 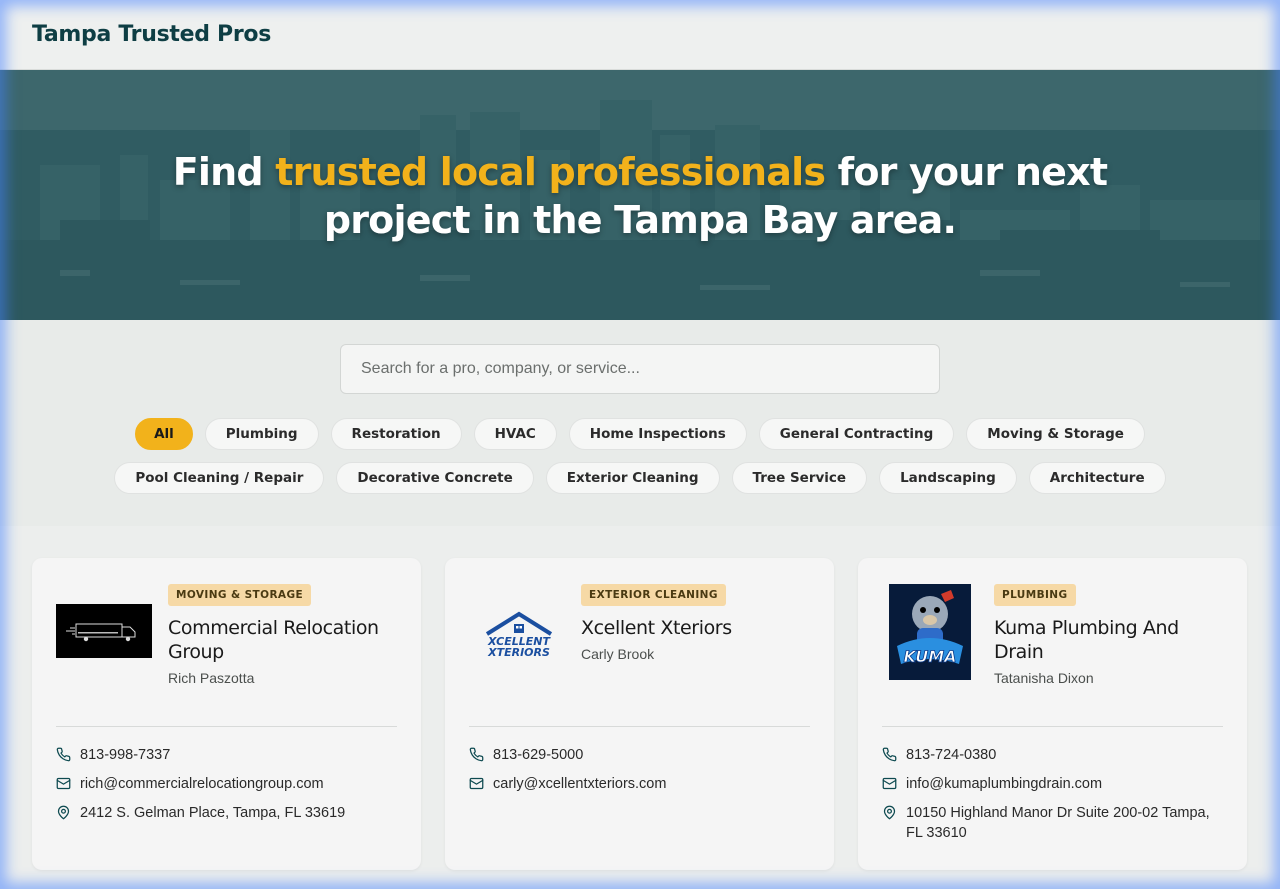 What do you see at coordinates (640, 220) in the screenshot?
I see `hero-headline-line2: project in the Tampa Bay area.` at bounding box center [640, 220].